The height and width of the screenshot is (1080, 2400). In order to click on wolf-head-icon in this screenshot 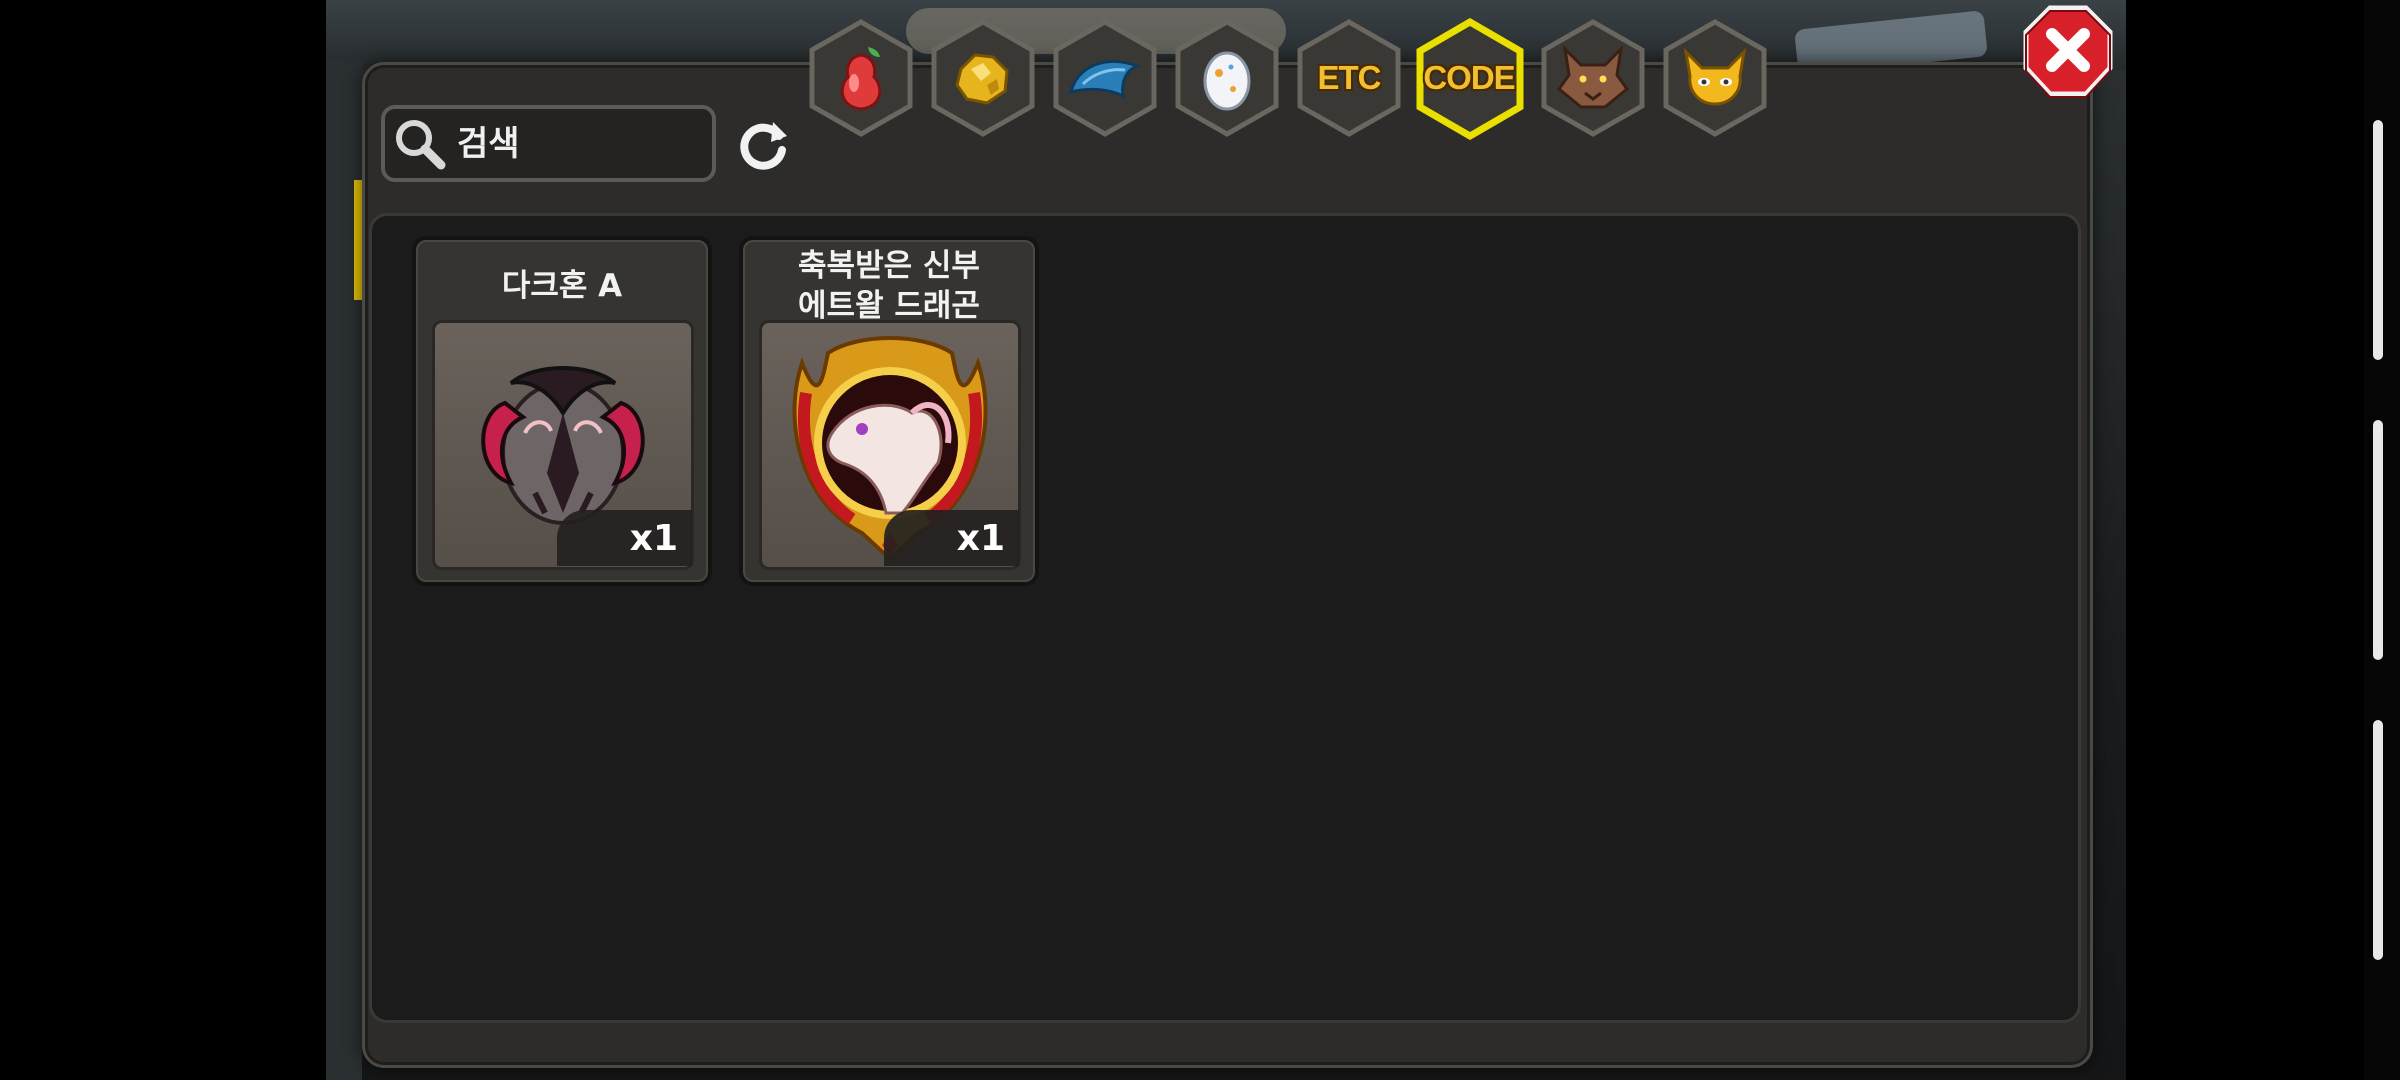, I will do `click(1593, 78)`.